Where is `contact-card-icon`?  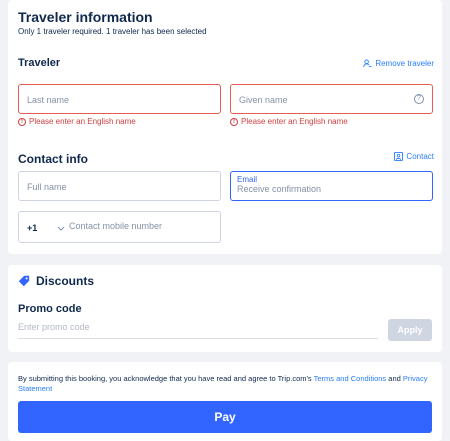
contact-card-icon is located at coordinates (399, 156).